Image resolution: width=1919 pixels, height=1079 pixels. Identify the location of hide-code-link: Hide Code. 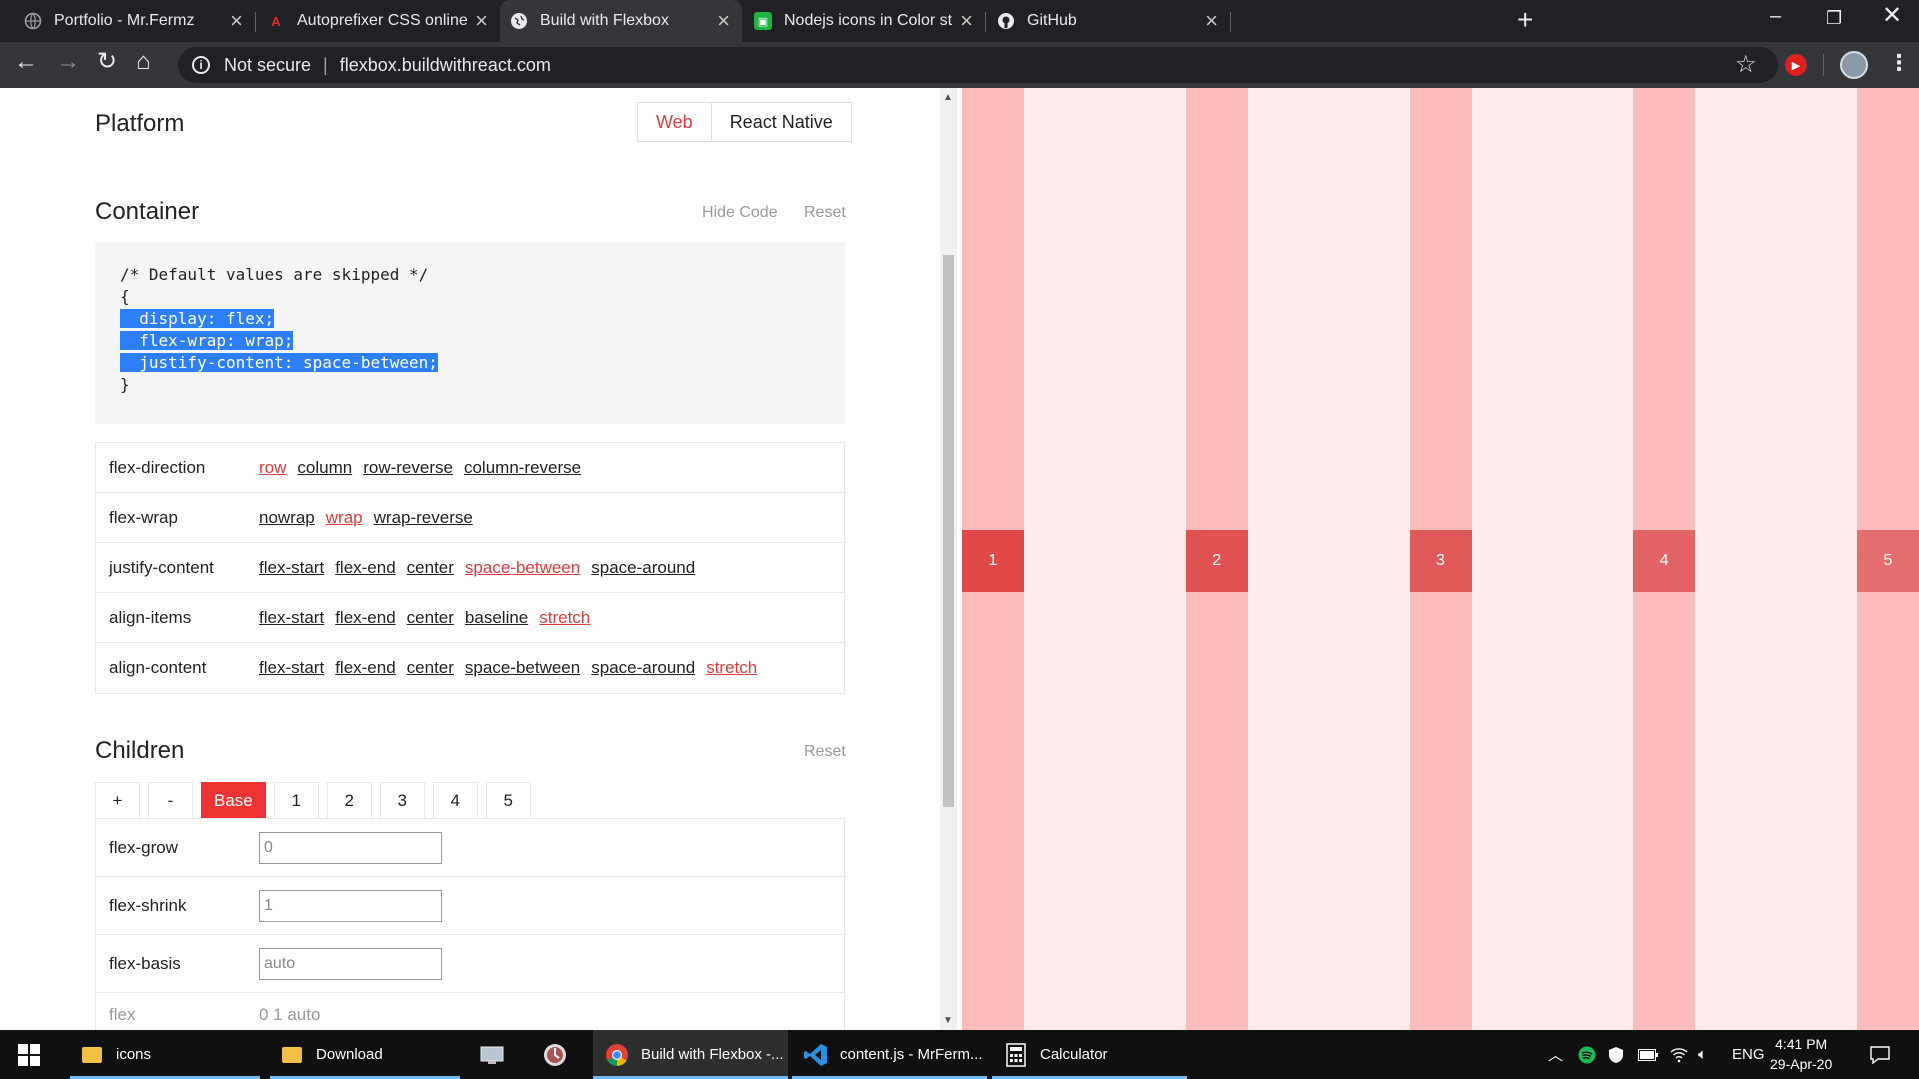
(740, 213).